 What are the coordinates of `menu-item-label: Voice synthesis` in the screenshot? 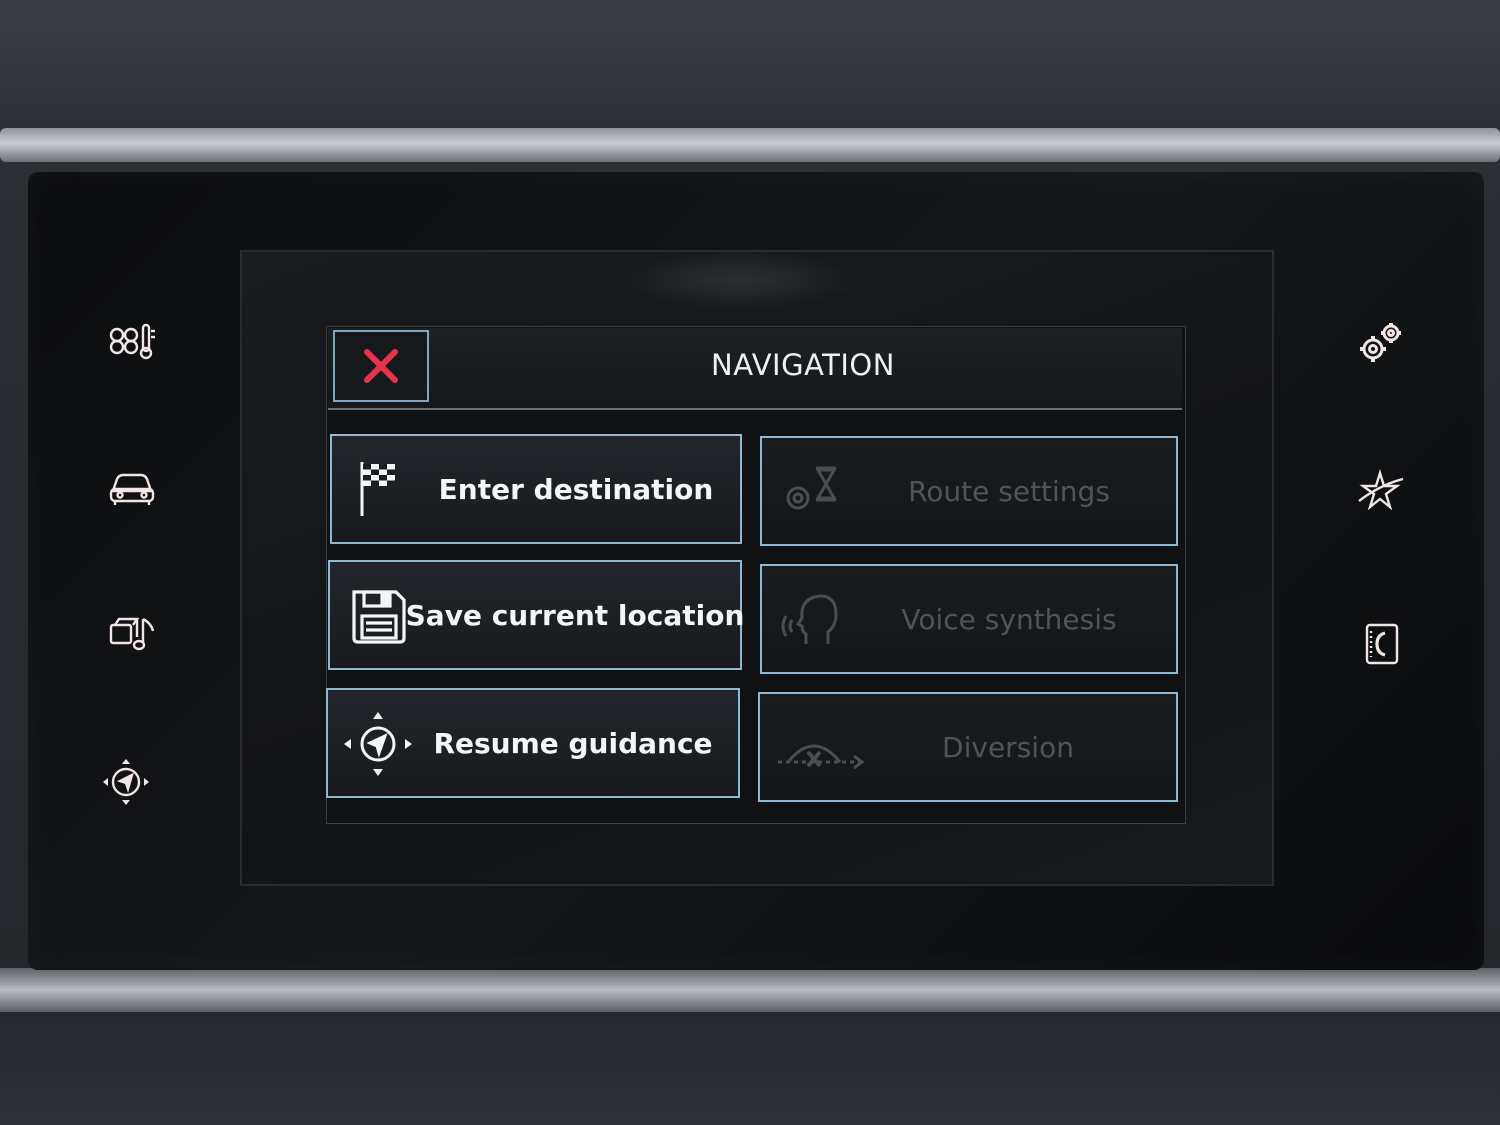 It's located at (1009, 619).